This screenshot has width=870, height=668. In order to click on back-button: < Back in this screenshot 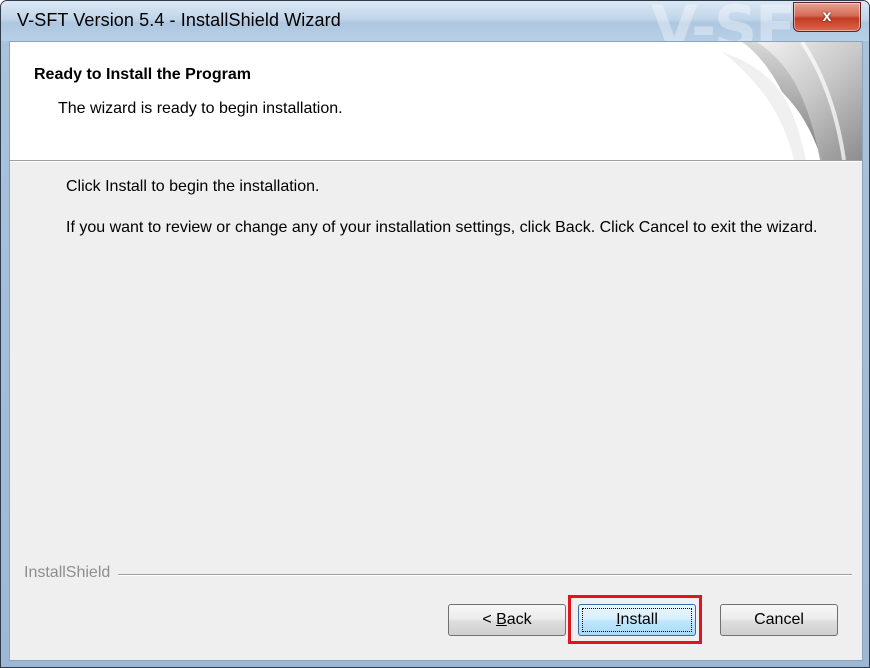, I will do `click(507, 620)`.